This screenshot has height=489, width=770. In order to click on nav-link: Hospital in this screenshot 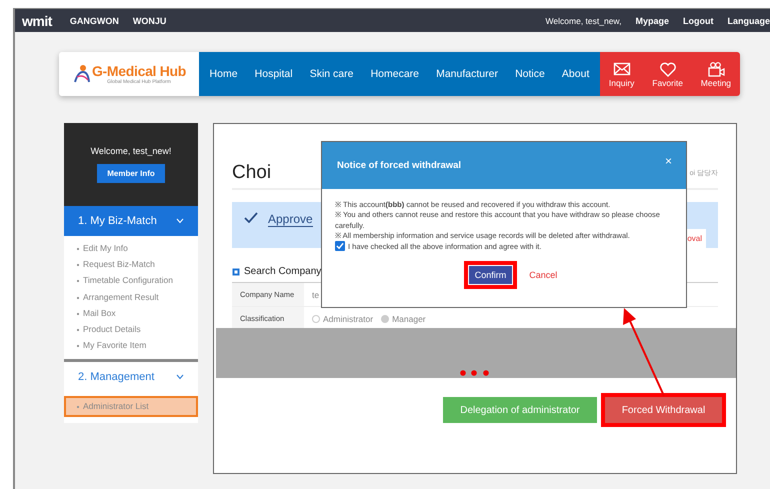, I will do `click(273, 74)`.